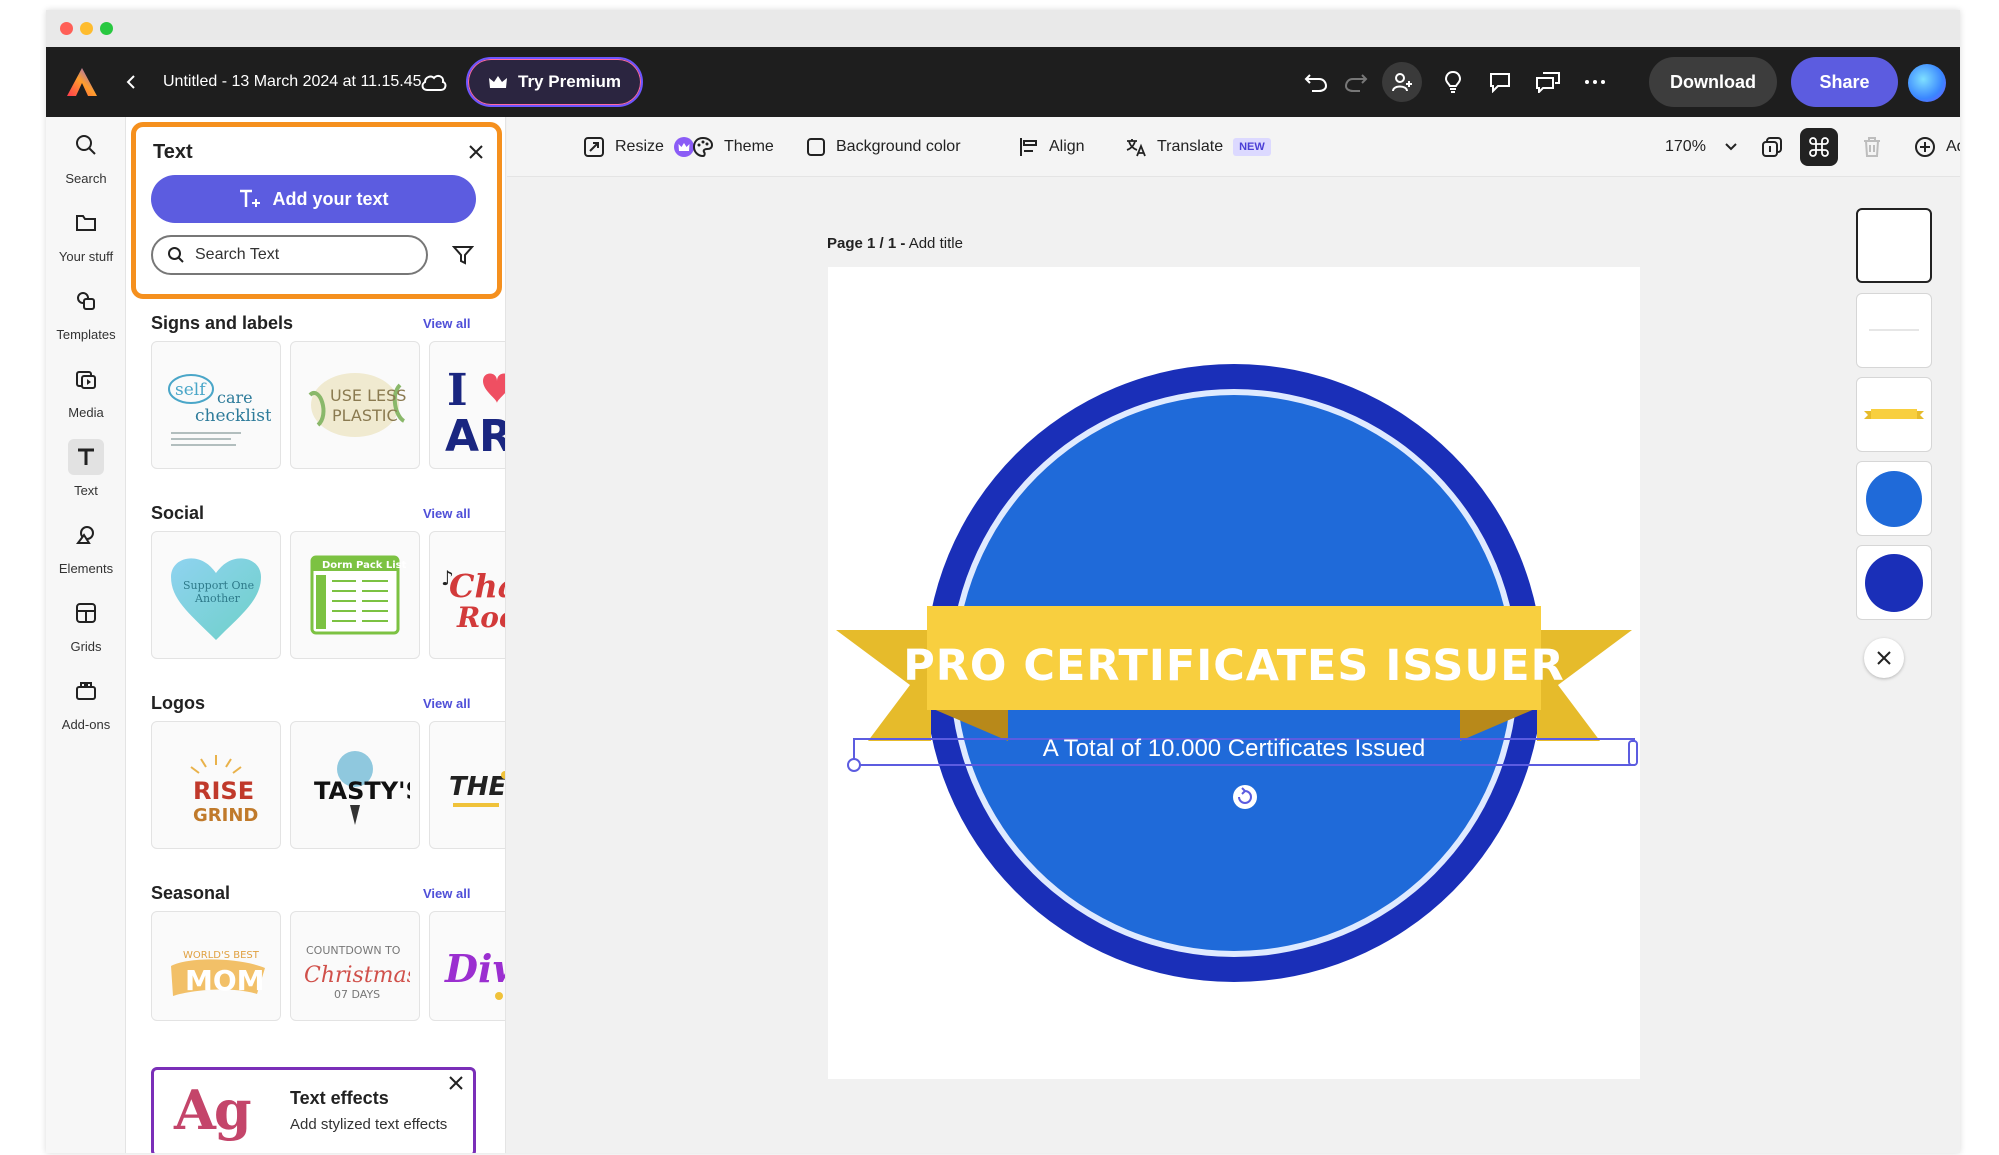 This screenshot has height=1155, width=1999. Describe the element at coordinates (1872, 147) in the screenshot. I see `trash-icon` at that location.